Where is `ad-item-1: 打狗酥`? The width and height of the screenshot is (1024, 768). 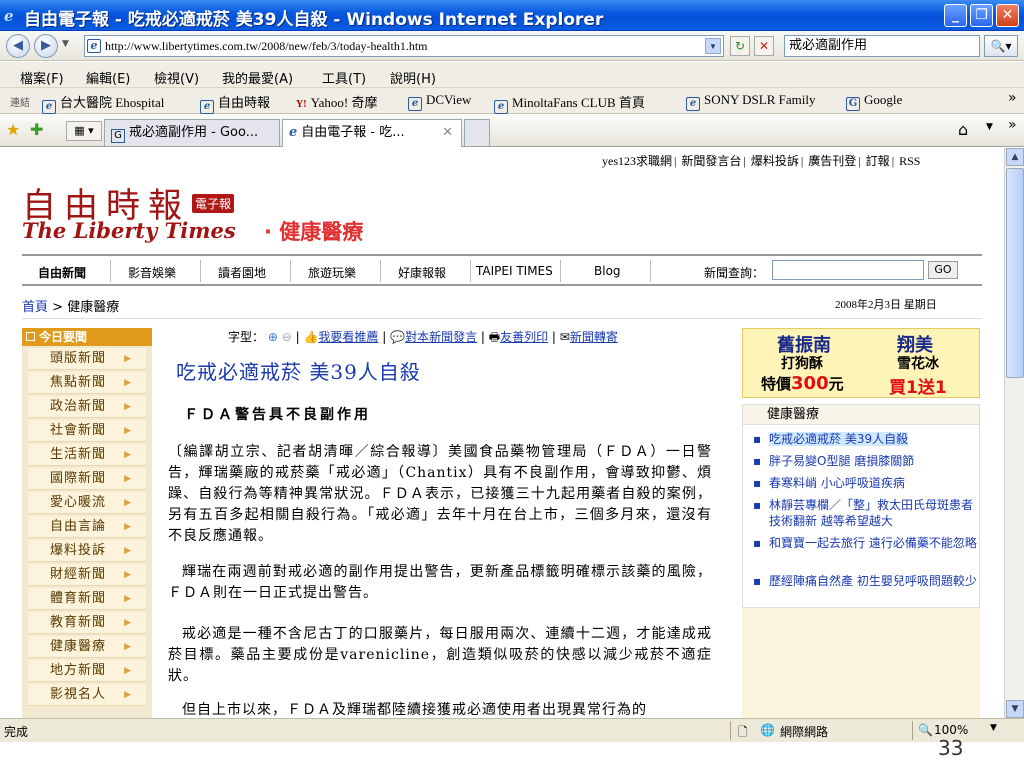 ad-item-1: 打狗酥 is located at coordinates (802, 364).